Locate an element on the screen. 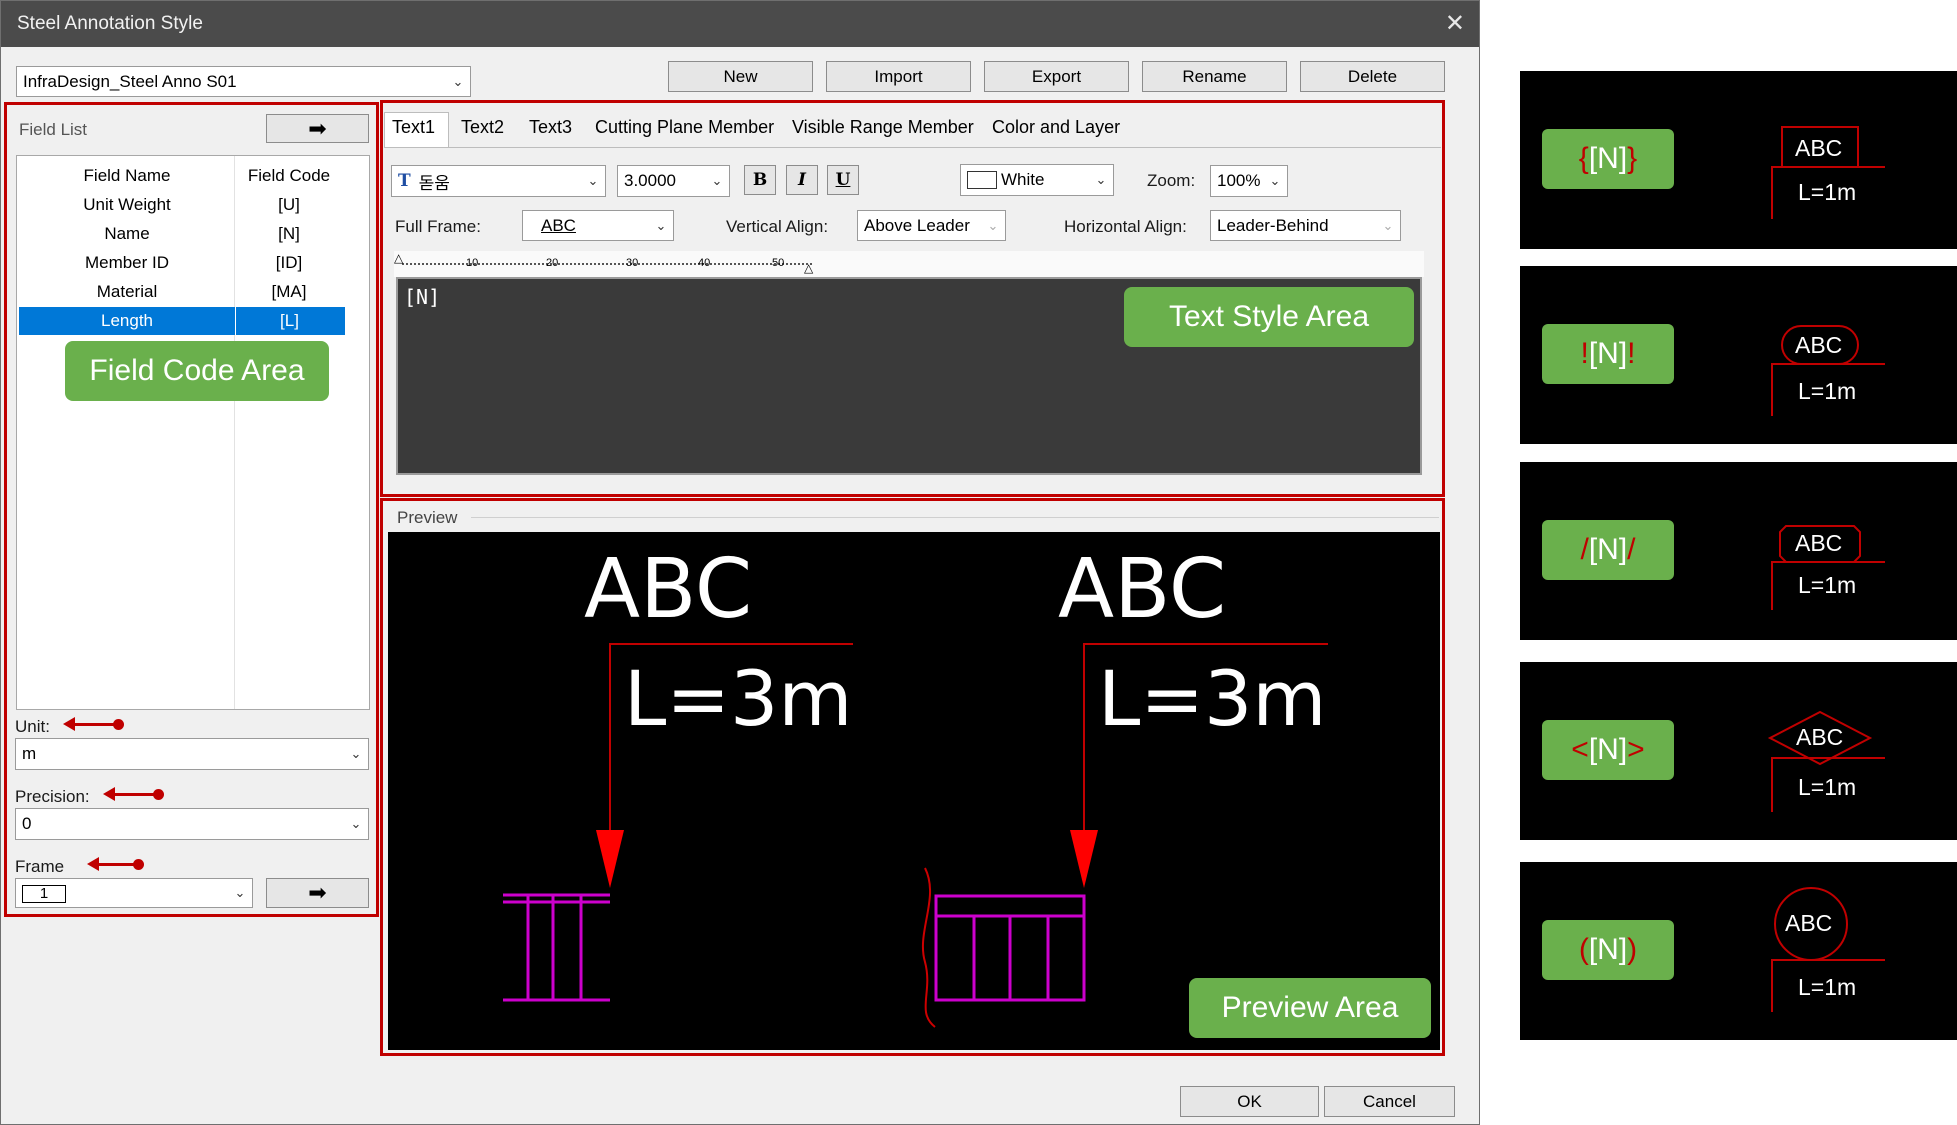 The width and height of the screenshot is (1957, 1125). horizontal-align-value: Leader-Behind is located at coordinates (1273, 225).